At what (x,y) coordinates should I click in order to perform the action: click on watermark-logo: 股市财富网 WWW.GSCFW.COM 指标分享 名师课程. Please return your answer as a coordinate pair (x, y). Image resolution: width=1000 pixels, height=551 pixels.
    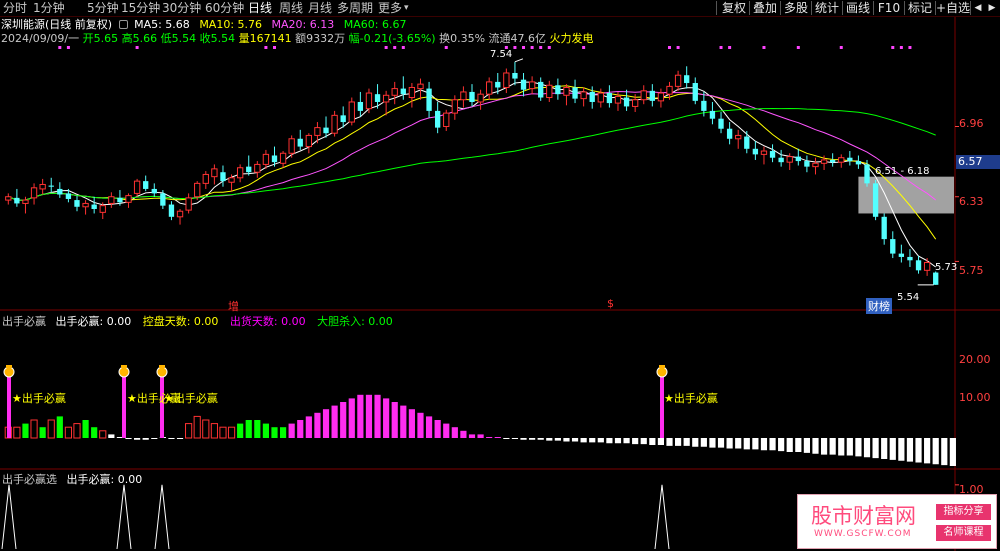
    Looking at the image, I should click on (897, 521).